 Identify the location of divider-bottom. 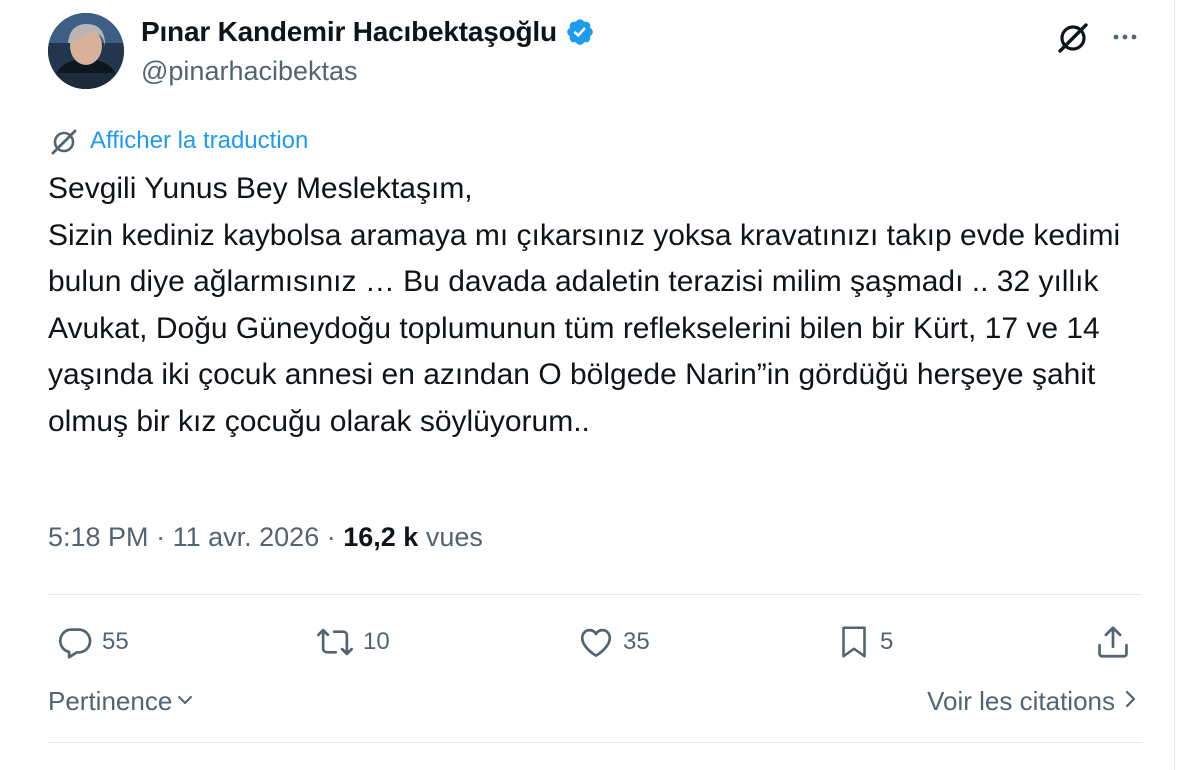
(595, 742).